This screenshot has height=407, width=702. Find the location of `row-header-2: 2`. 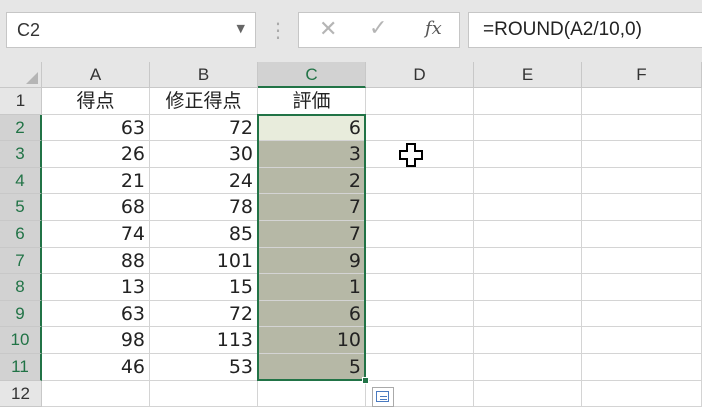

row-header-2: 2 is located at coordinates (21, 128).